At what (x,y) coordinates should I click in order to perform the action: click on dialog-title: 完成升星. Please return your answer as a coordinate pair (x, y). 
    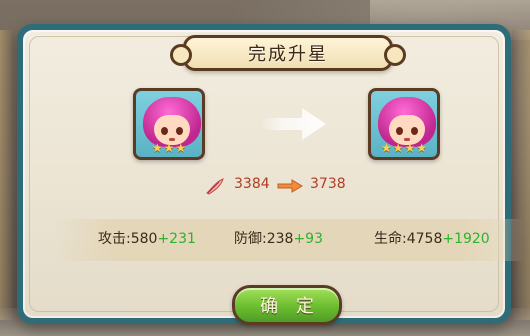
    Looking at the image, I should click on (288, 54).